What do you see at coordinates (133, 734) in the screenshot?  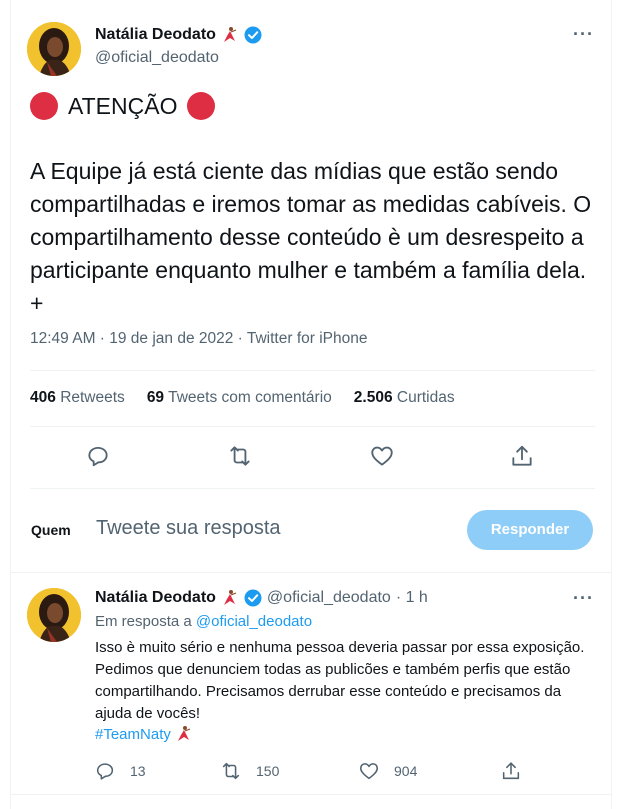 I see `hashtag-link: #TeamNaty` at bounding box center [133, 734].